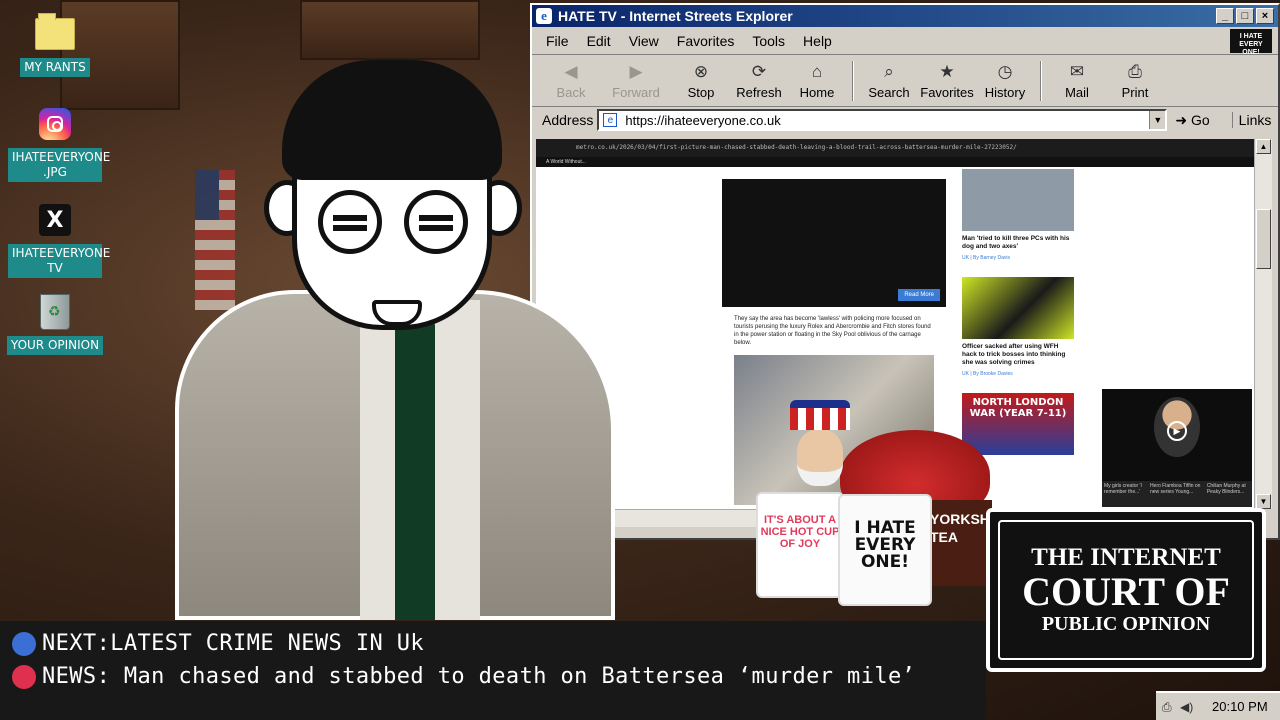  I want to click on right-eye, so click(436, 222).